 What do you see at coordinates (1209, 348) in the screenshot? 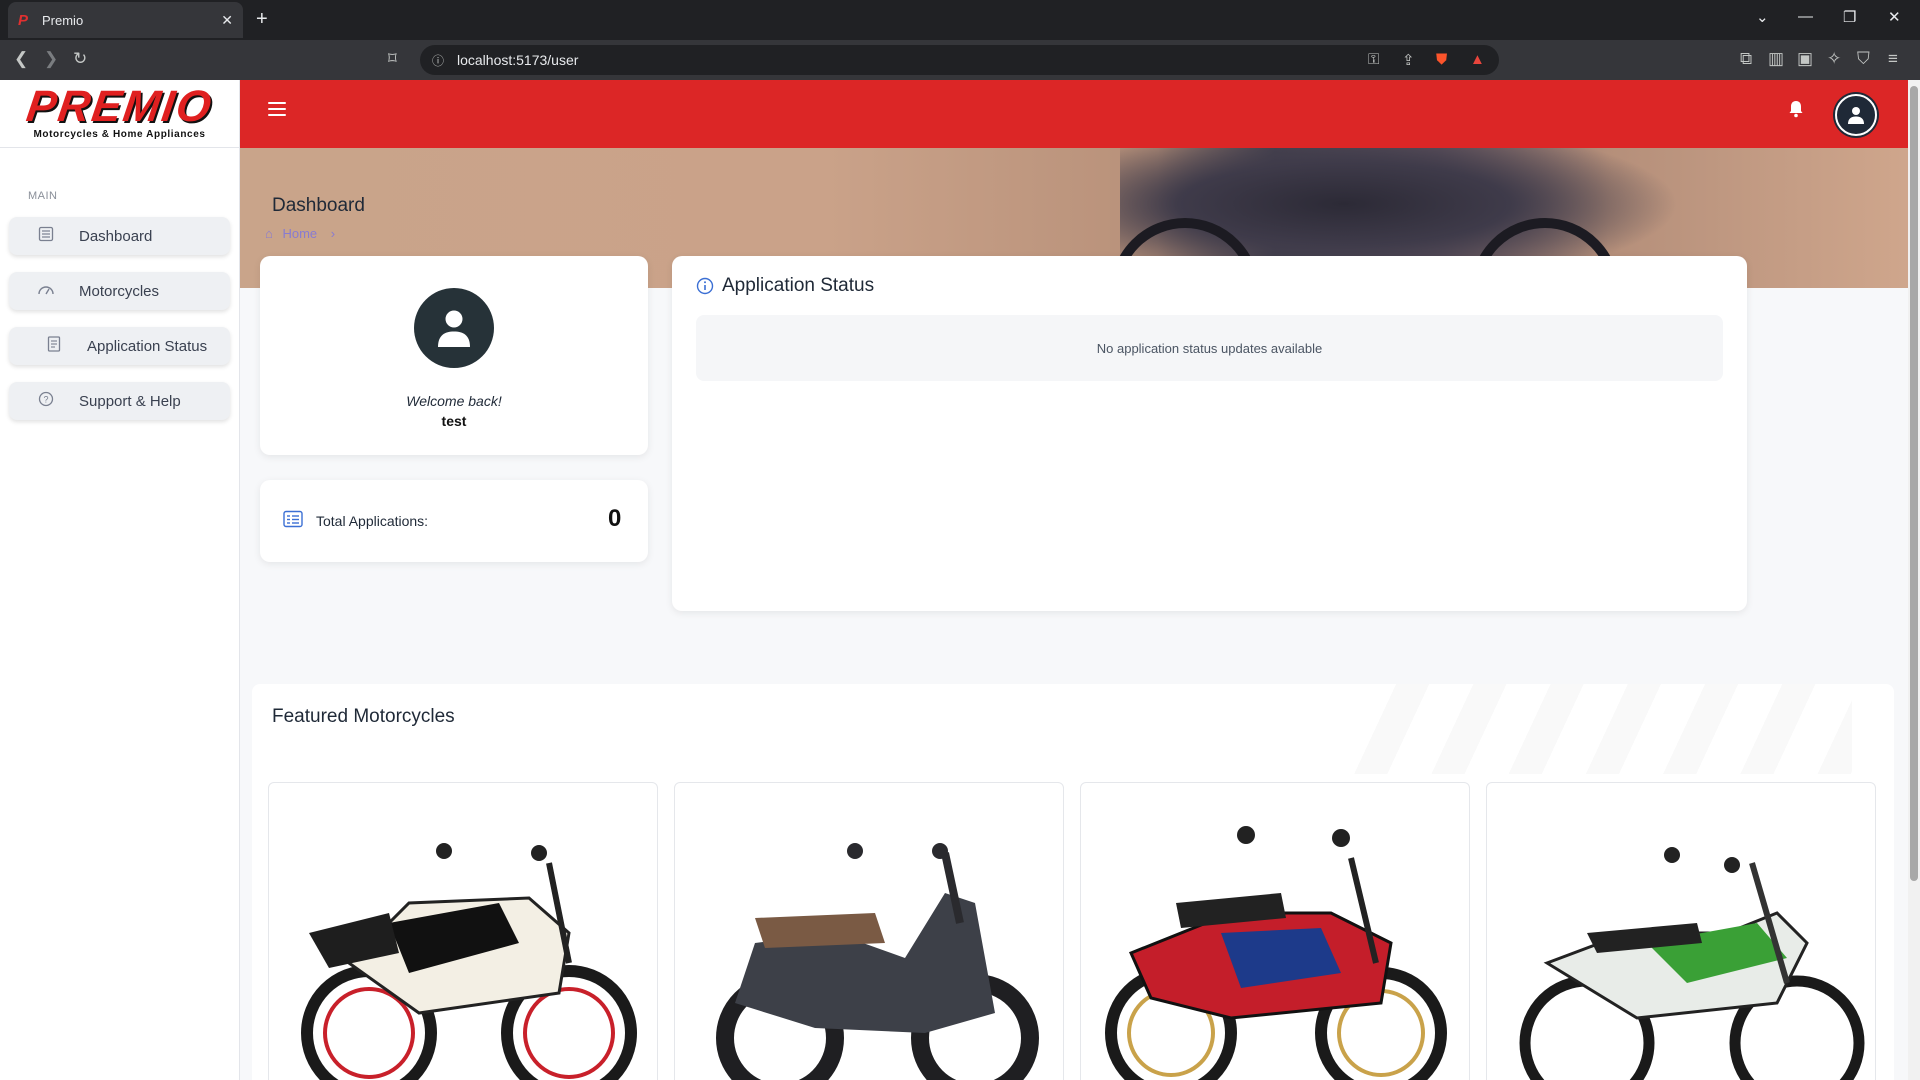
I see `status-empty-message: No application status updates available` at bounding box center [1209, 348].